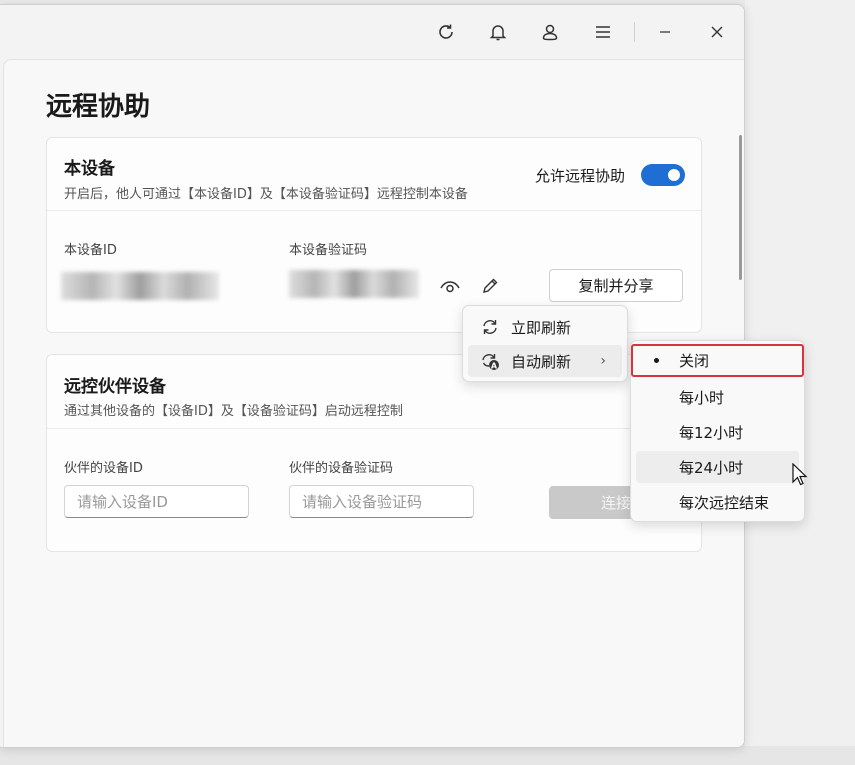 The width and height of the screenshot is (855, 765). Describe the element at coordinates (494, 365) in the screenshot. I see `svg-text: A` at that location.